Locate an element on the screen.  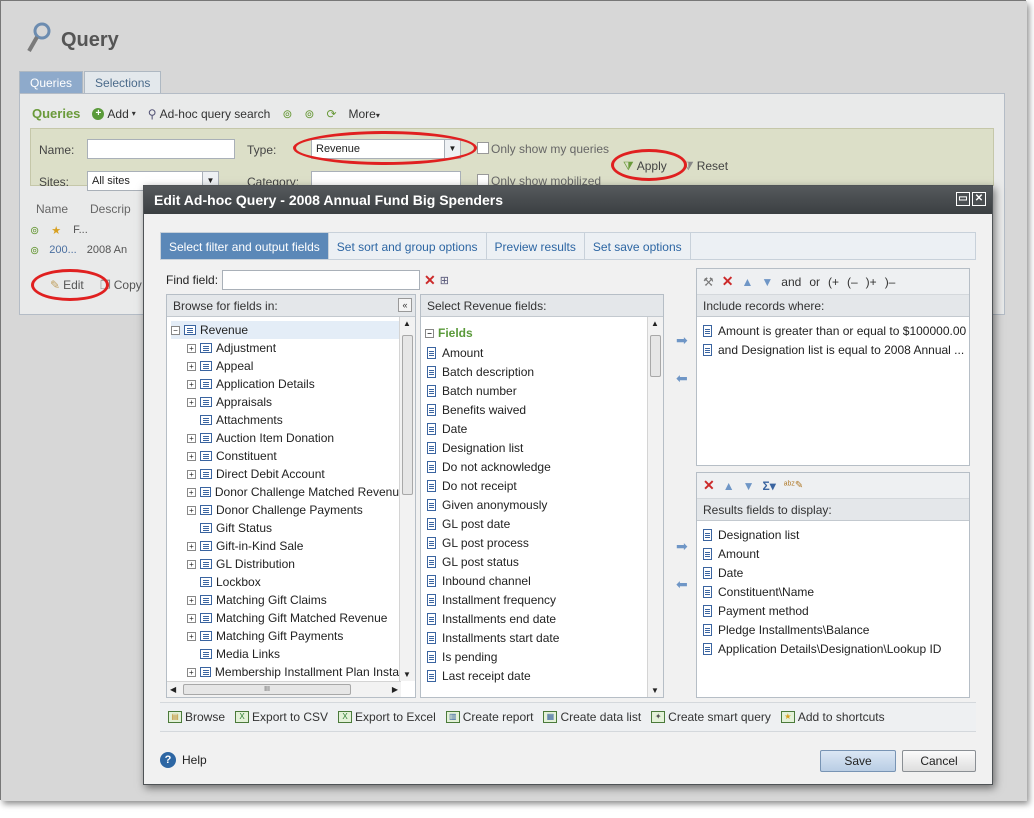
field-item: Designation list is located at coordinates (534, 447).